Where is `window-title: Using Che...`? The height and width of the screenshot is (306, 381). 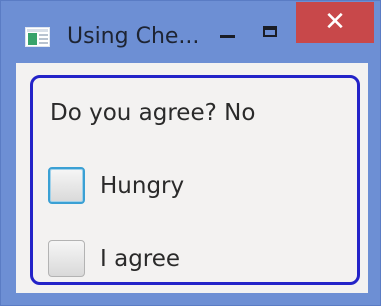 window-title: Using Che... is located at coordinates (133, 36).